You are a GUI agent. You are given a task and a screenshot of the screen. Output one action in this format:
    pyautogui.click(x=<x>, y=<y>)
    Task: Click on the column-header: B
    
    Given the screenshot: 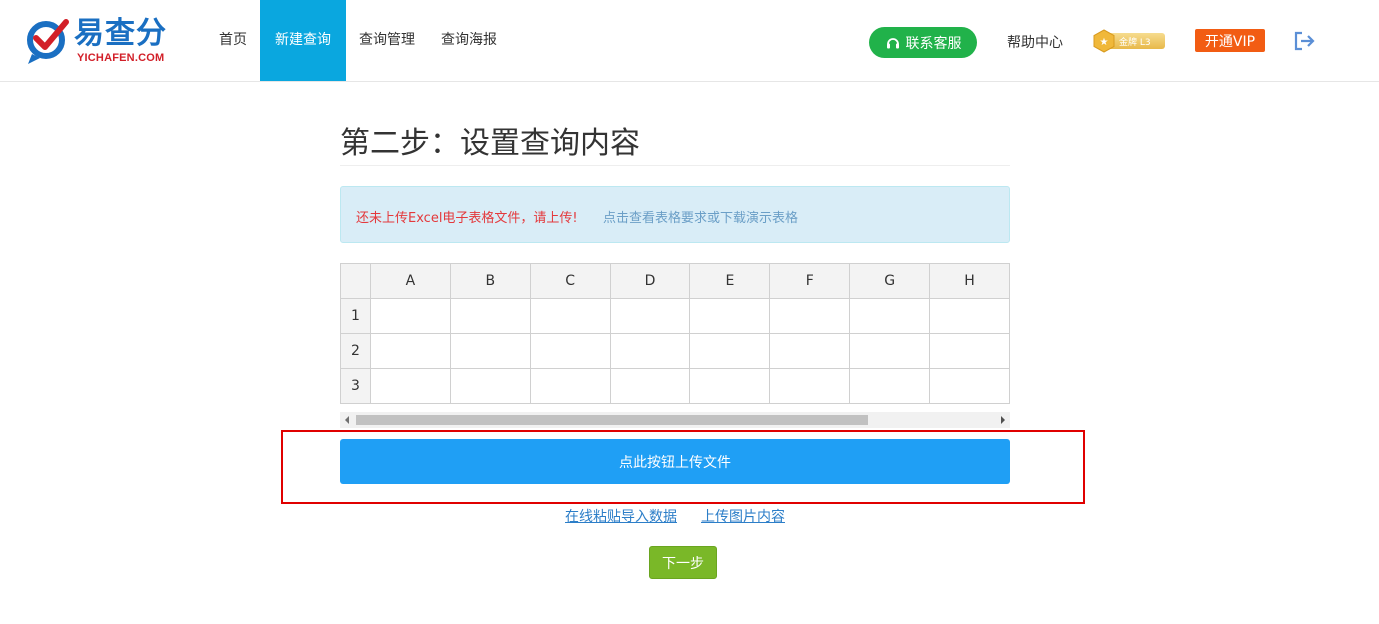 What is the action you would take?
    pyautogui.click(x=490, y=281)
    